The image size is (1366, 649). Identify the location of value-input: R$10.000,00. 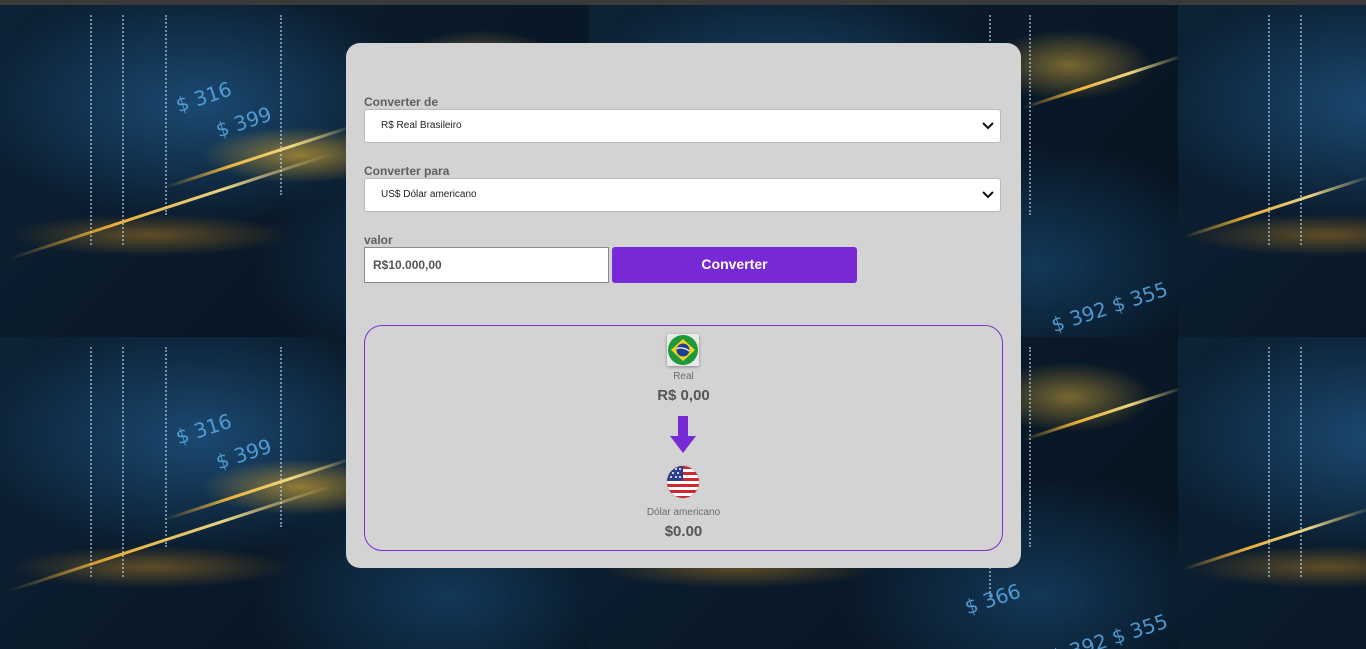
(486, 265).